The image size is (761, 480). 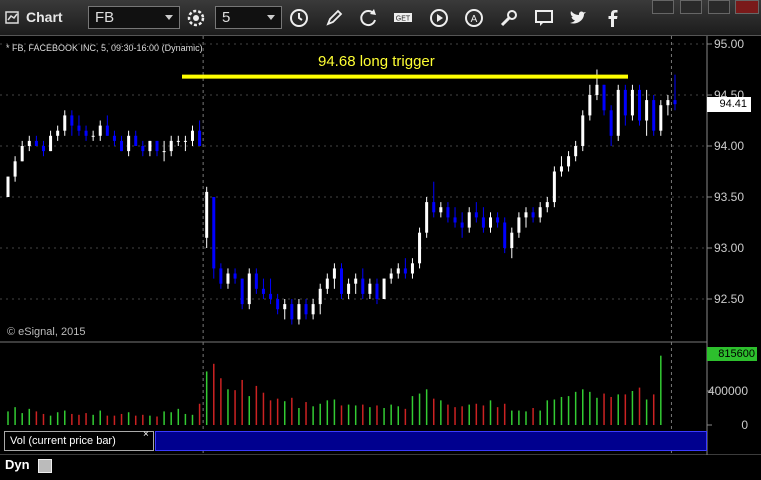 I want to click on wrench-icon, so click(x=509, y=18).